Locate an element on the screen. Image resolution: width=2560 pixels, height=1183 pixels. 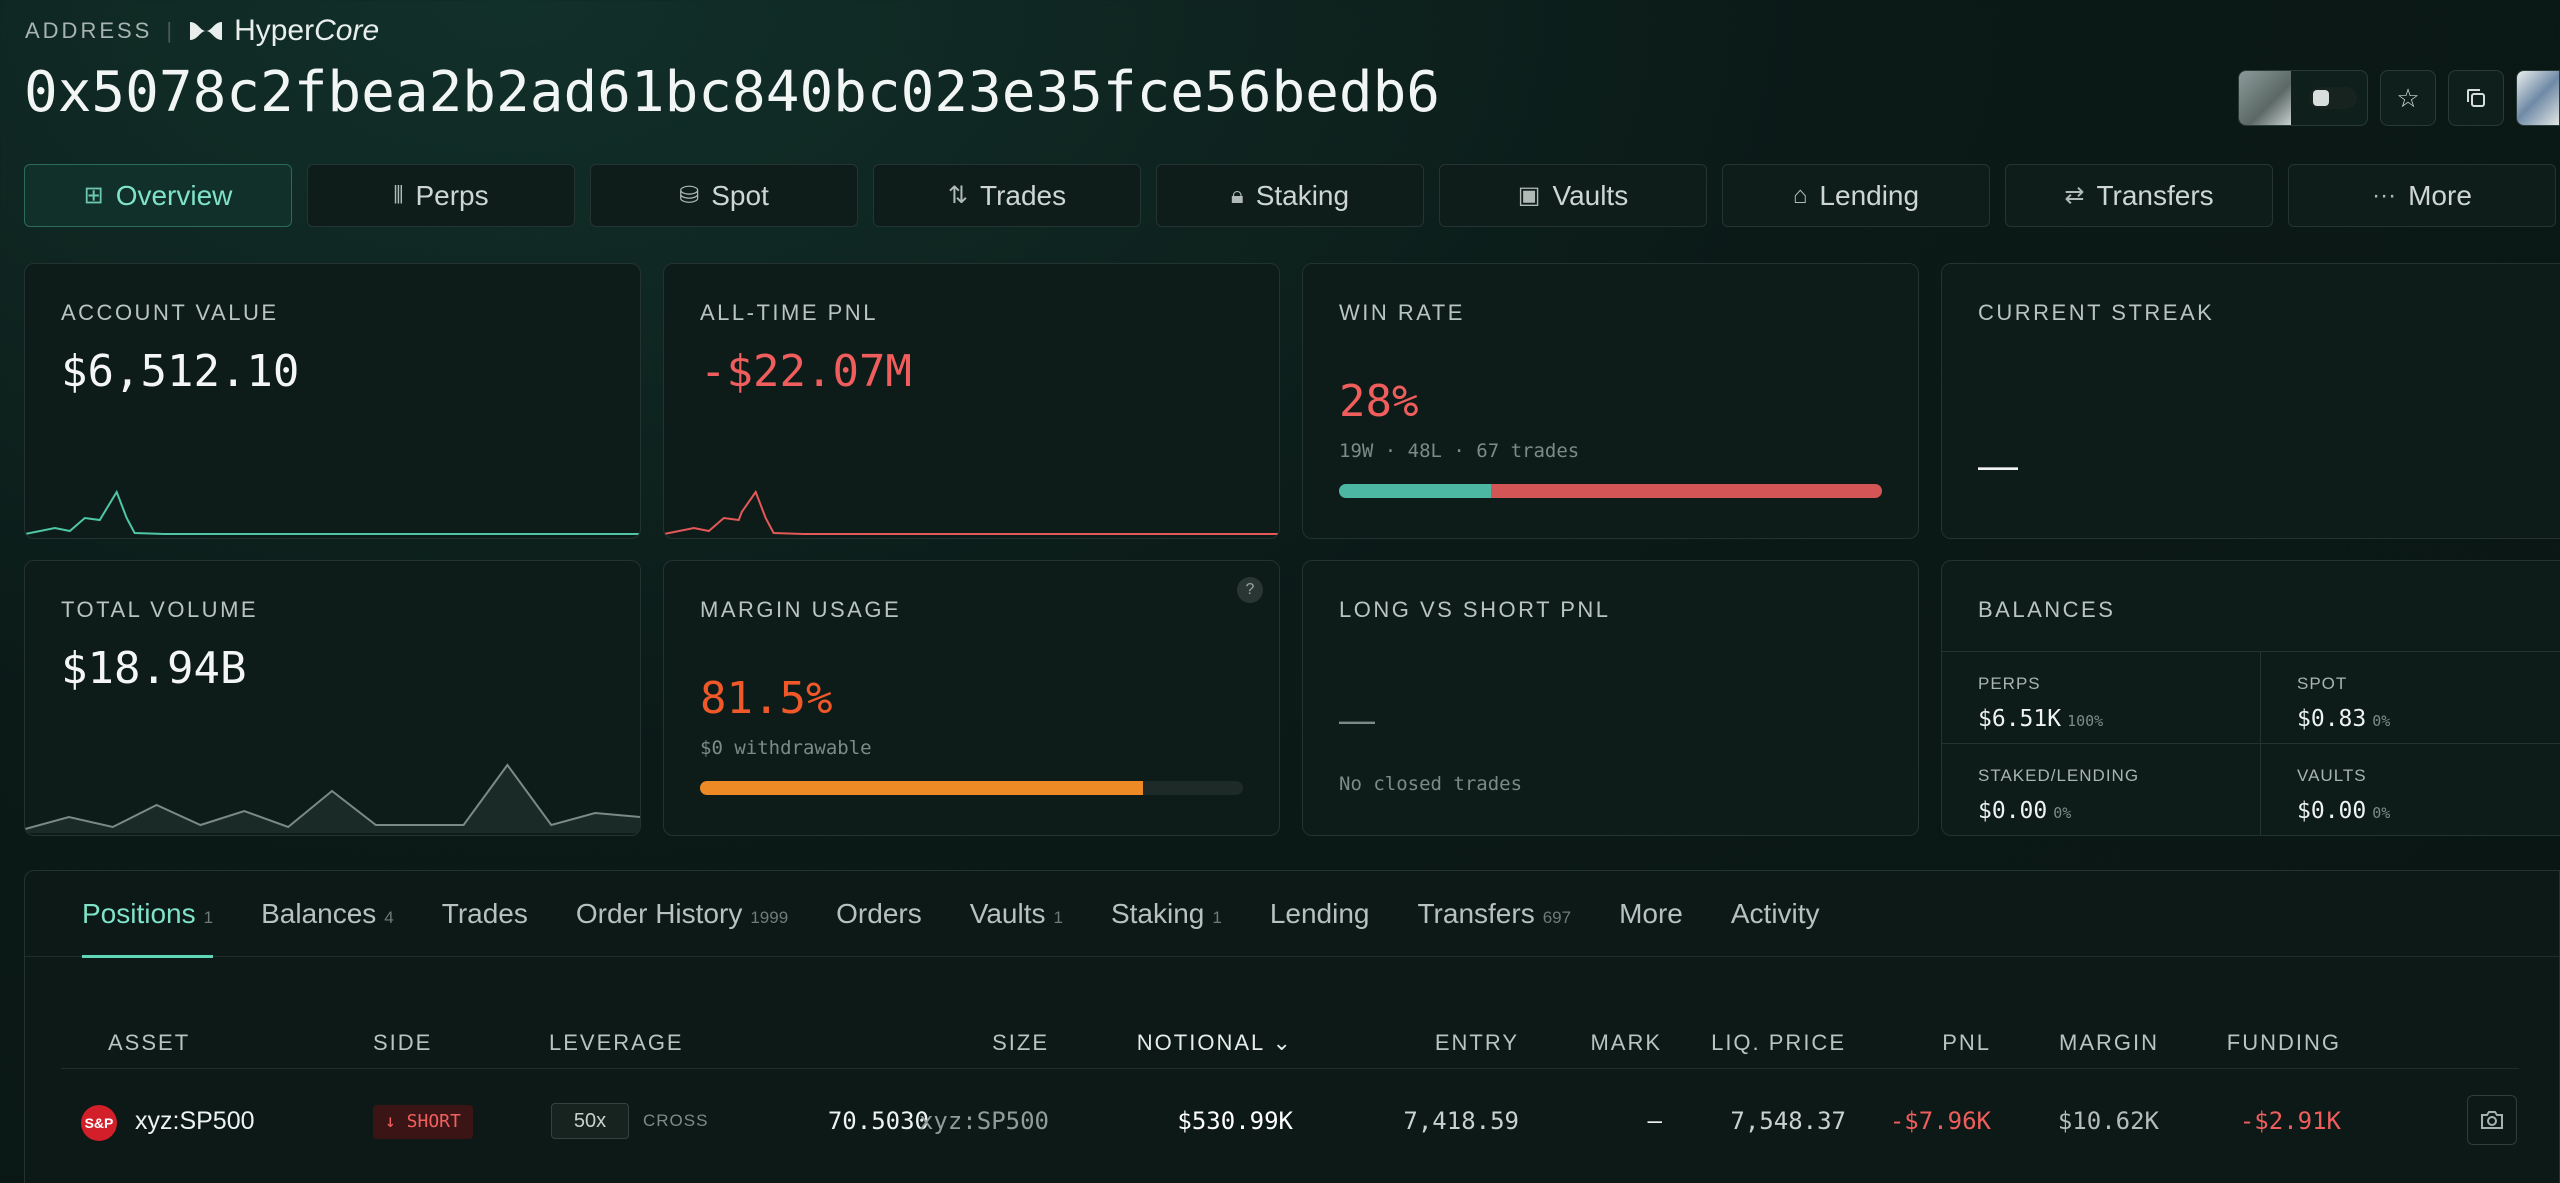
tab-order-history: Order History 1999 is located at coordinates (682, 914).